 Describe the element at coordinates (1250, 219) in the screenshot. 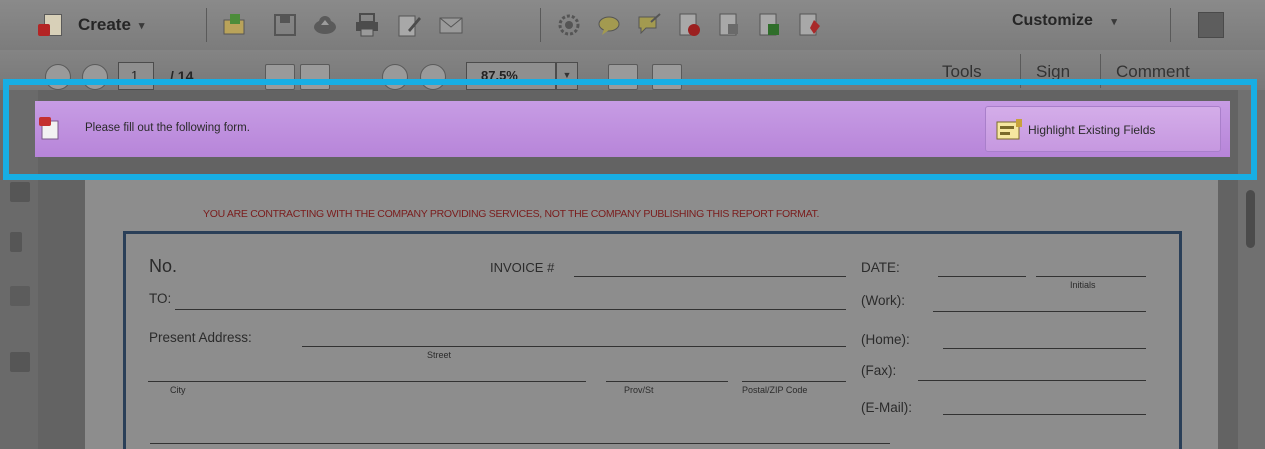

I see `scrollbar-thumb` at that location.